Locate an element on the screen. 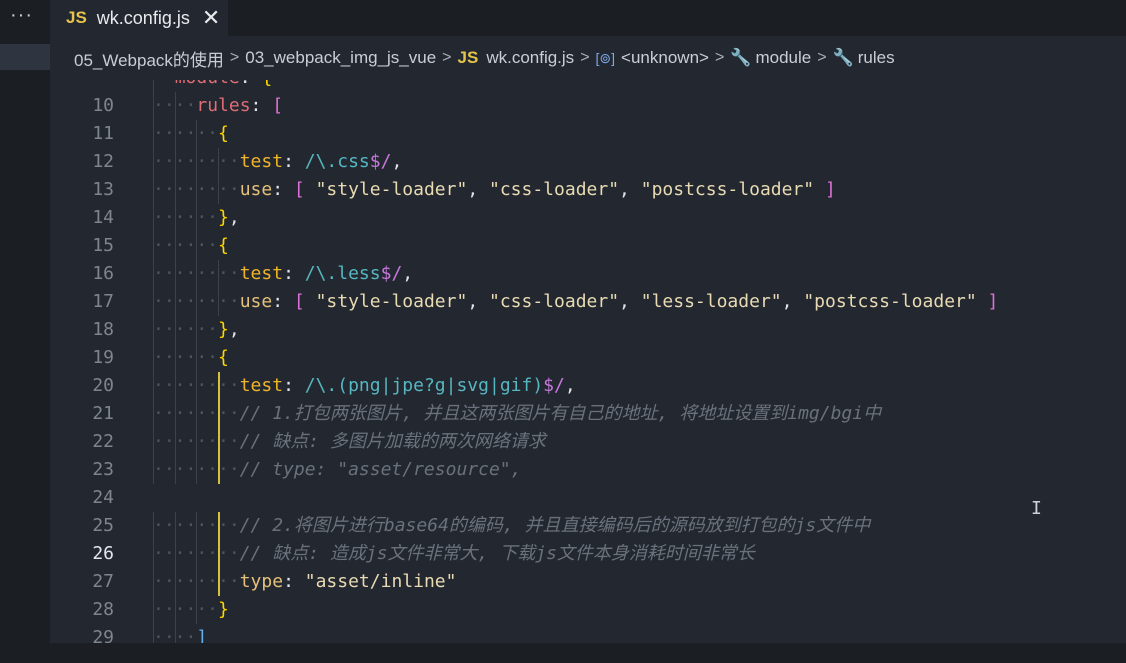  explorer-selected-item is located at coordinates (25, 57).